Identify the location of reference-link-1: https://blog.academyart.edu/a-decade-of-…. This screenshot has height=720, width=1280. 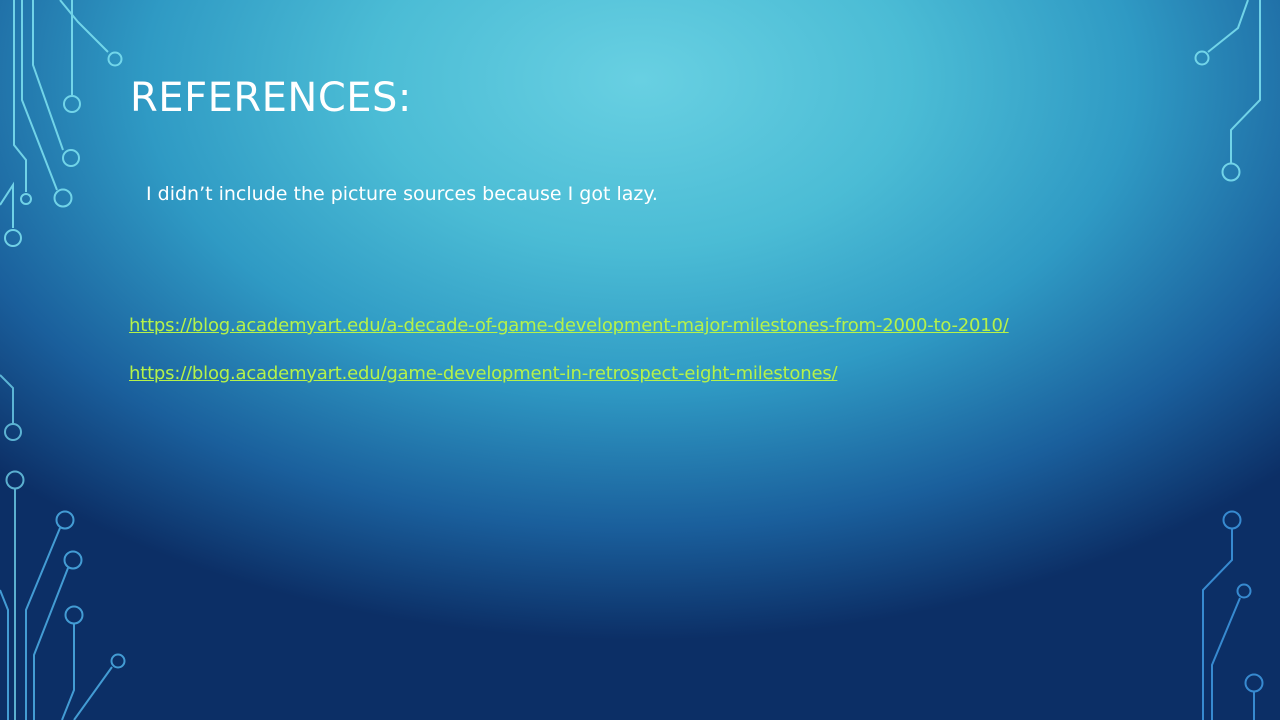
(569, 326).